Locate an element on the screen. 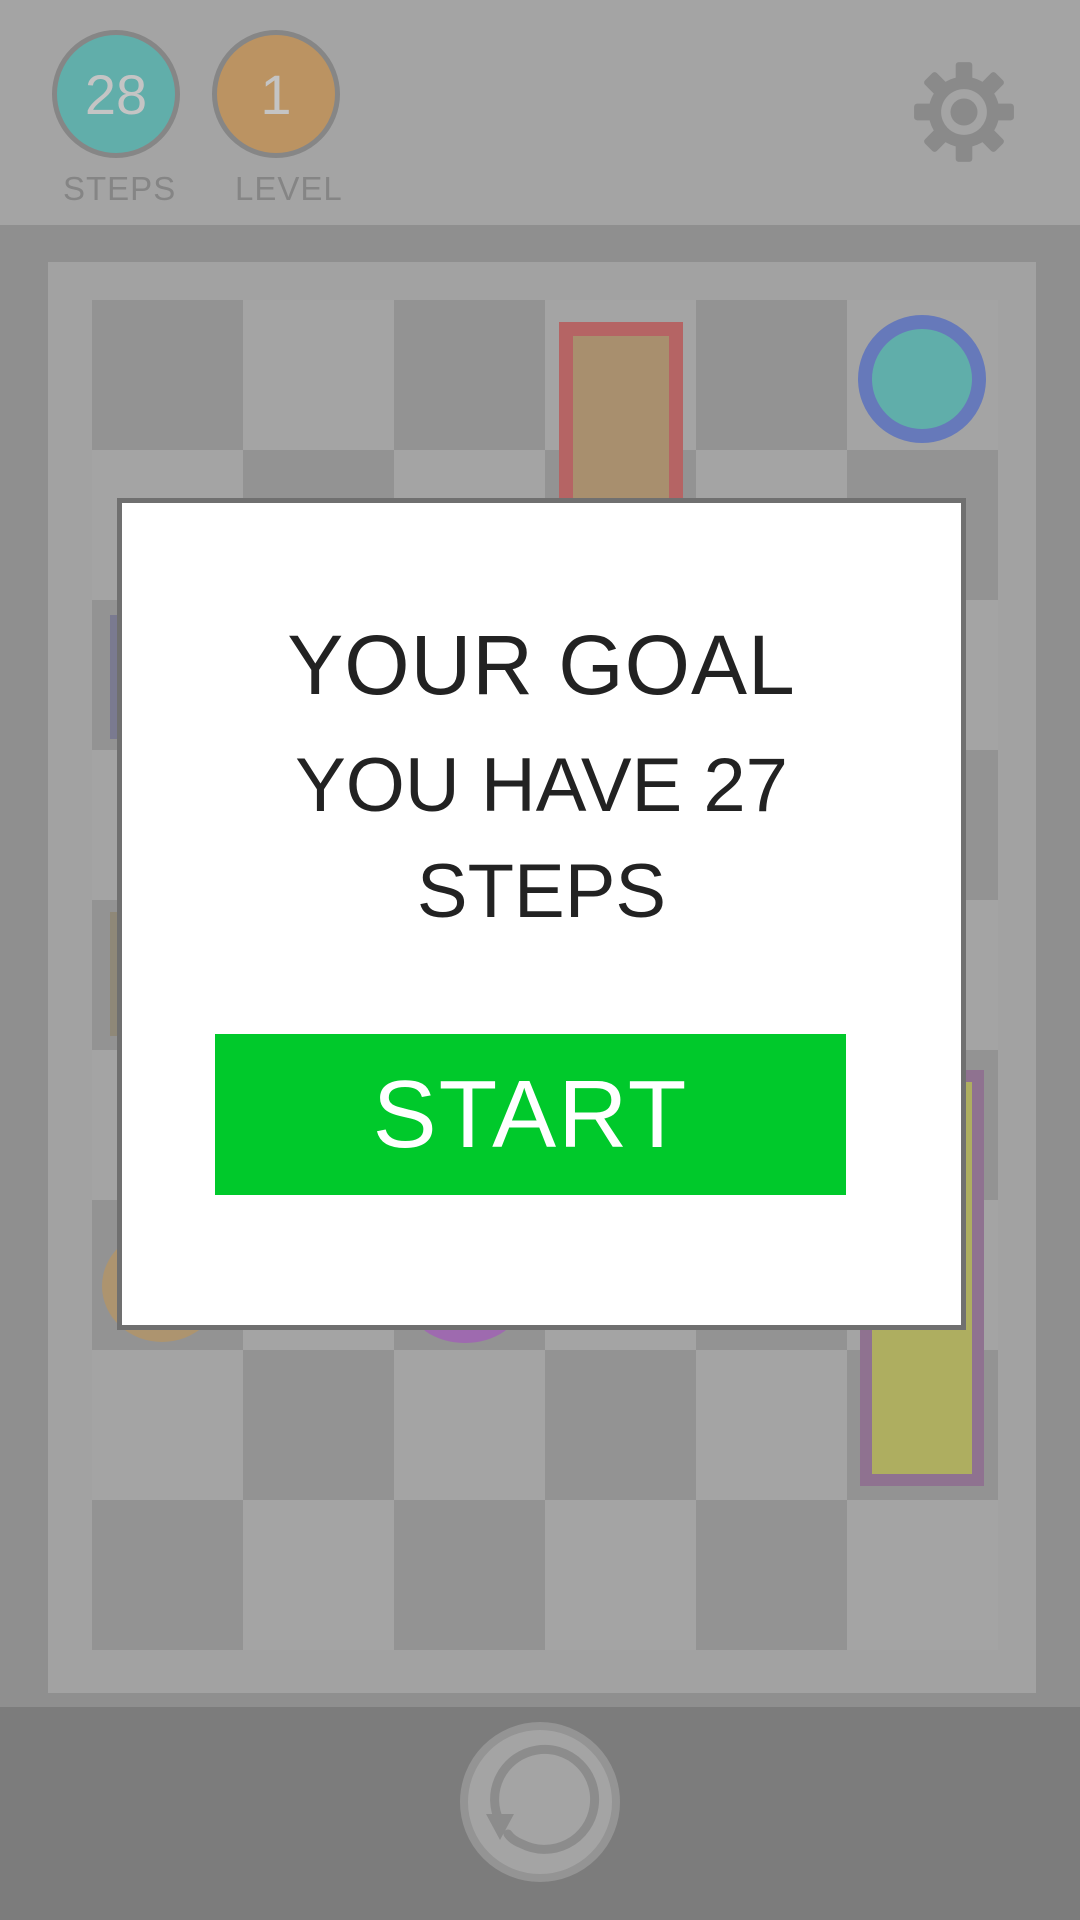 The height and width of the screenshot is (1920, 1080). red-bordered-block is located at coordinates (621, 417).